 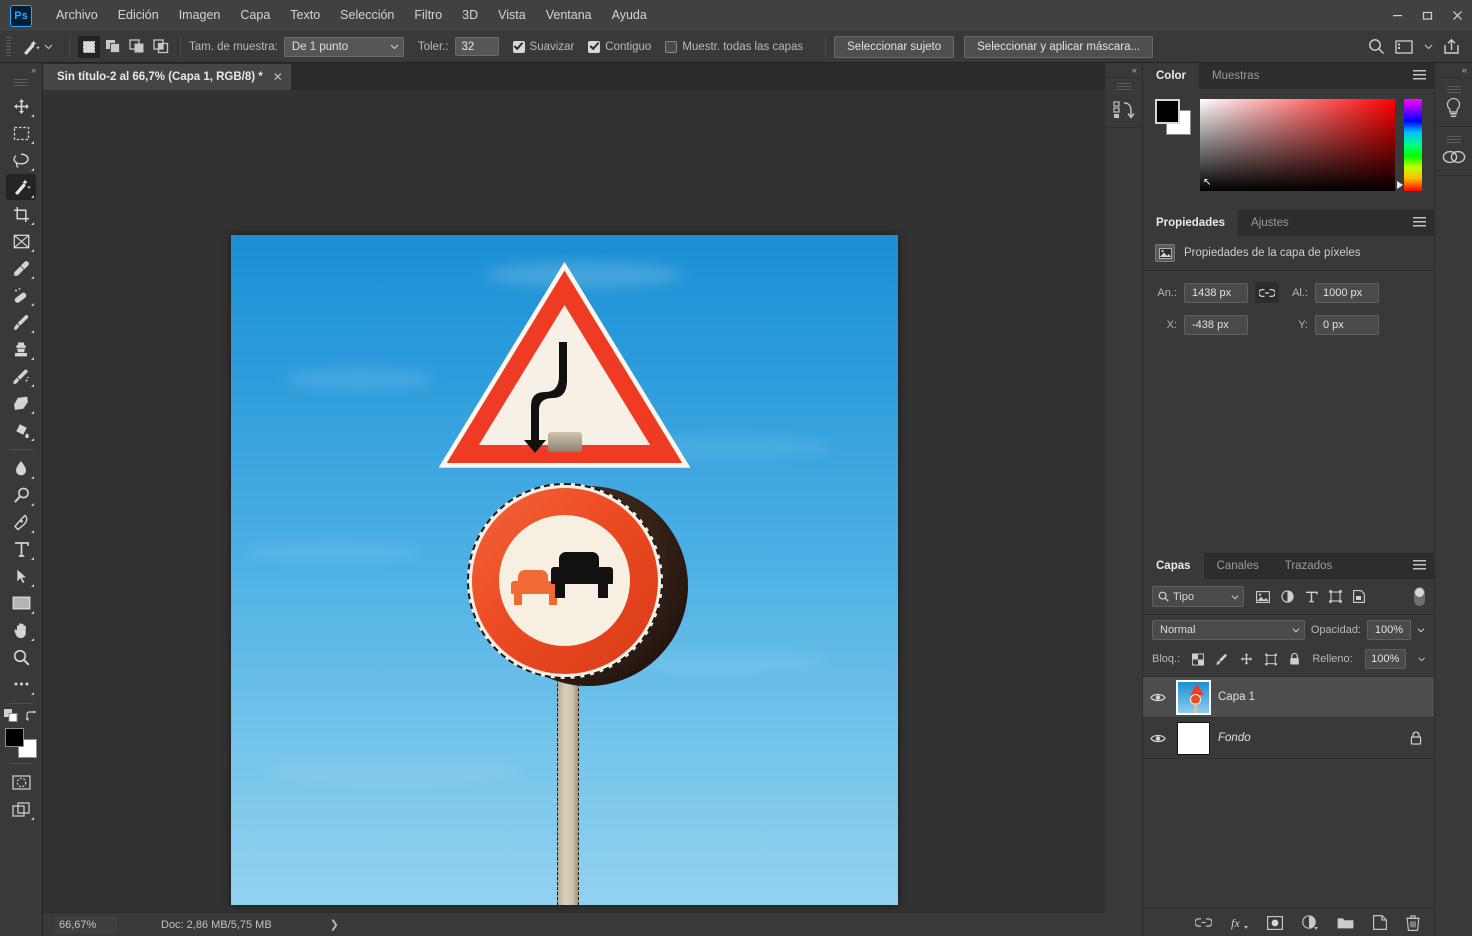 I want to click on menu-filtro: Filtro, so click(x=428, y=15).